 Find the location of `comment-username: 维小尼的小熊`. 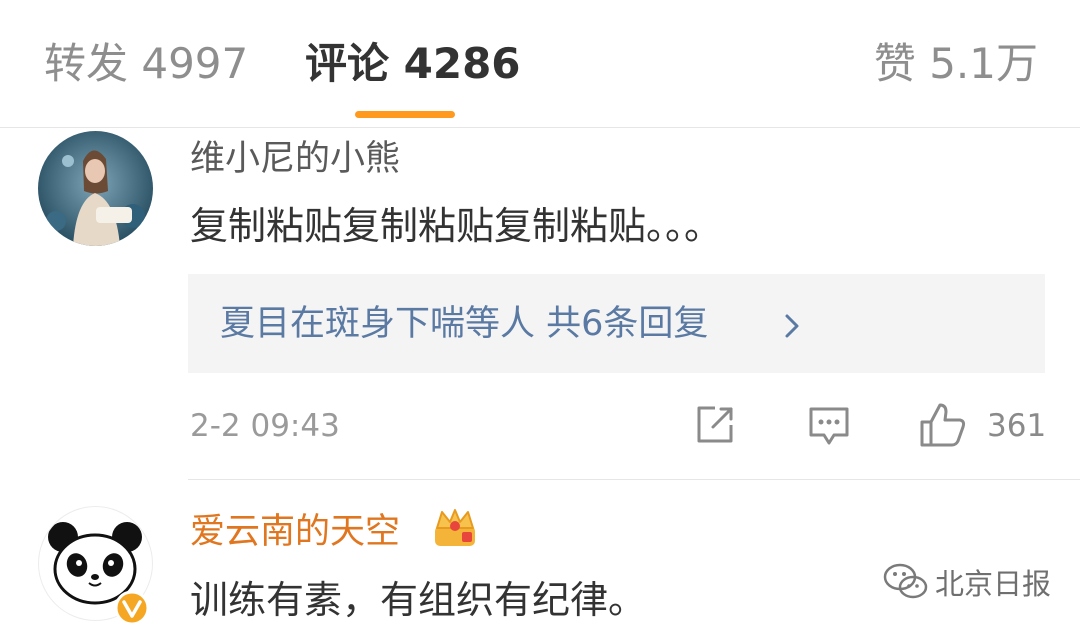

comment-username: 维小尼的小熊 is located at coordinates (295, 159).